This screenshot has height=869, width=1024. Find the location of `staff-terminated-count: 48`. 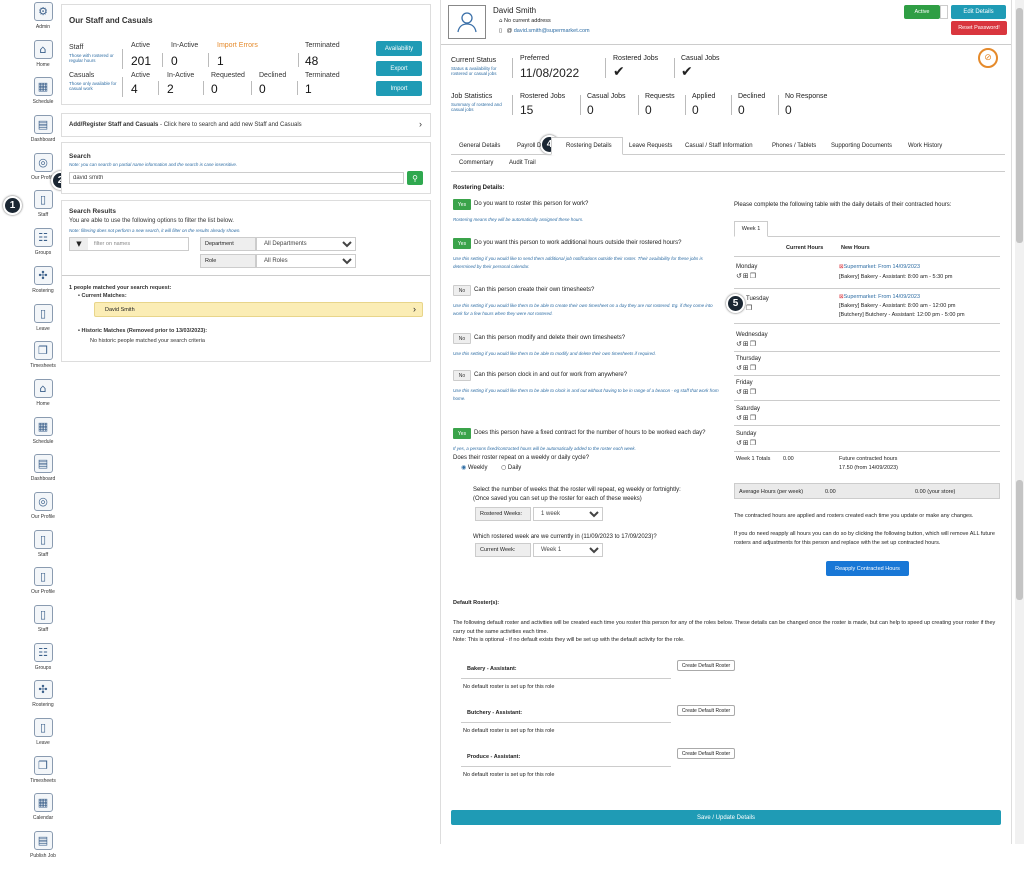

staff-terminated-count: 48 is located at coordinates (311, 61).